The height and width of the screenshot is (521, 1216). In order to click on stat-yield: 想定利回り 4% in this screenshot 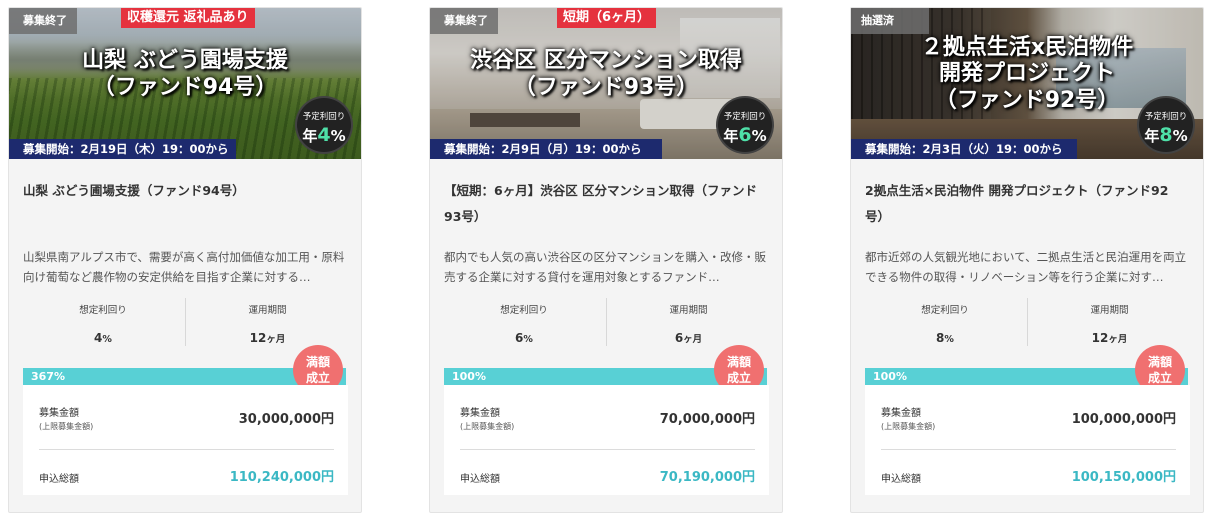, I will do `click(103, 322)`.